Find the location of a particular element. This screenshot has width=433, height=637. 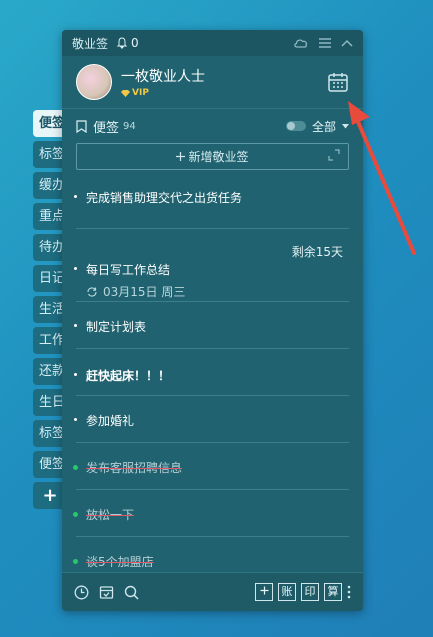

bottom-toolbar: 账 印 算 is located at coordinates (212, 591).